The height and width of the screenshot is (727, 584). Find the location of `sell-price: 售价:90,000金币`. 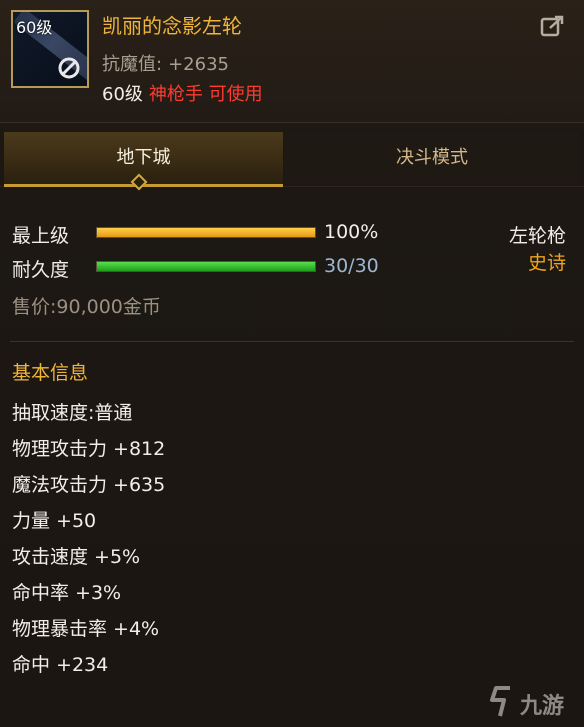

sell-price: 售价:90,000金币 is located at coordinates (86, 307).